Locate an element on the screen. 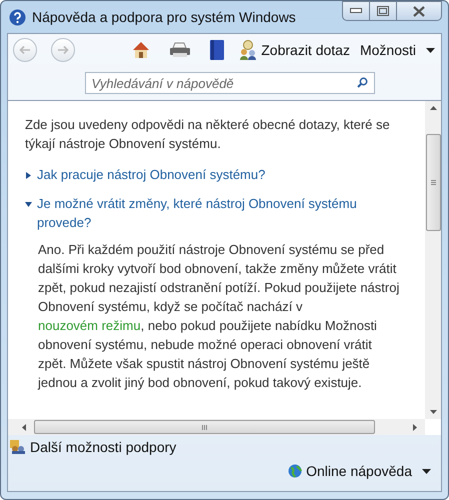 The height and width of the screenshot is (500, 449). maximize-icon is located at coordinates (383, 11).